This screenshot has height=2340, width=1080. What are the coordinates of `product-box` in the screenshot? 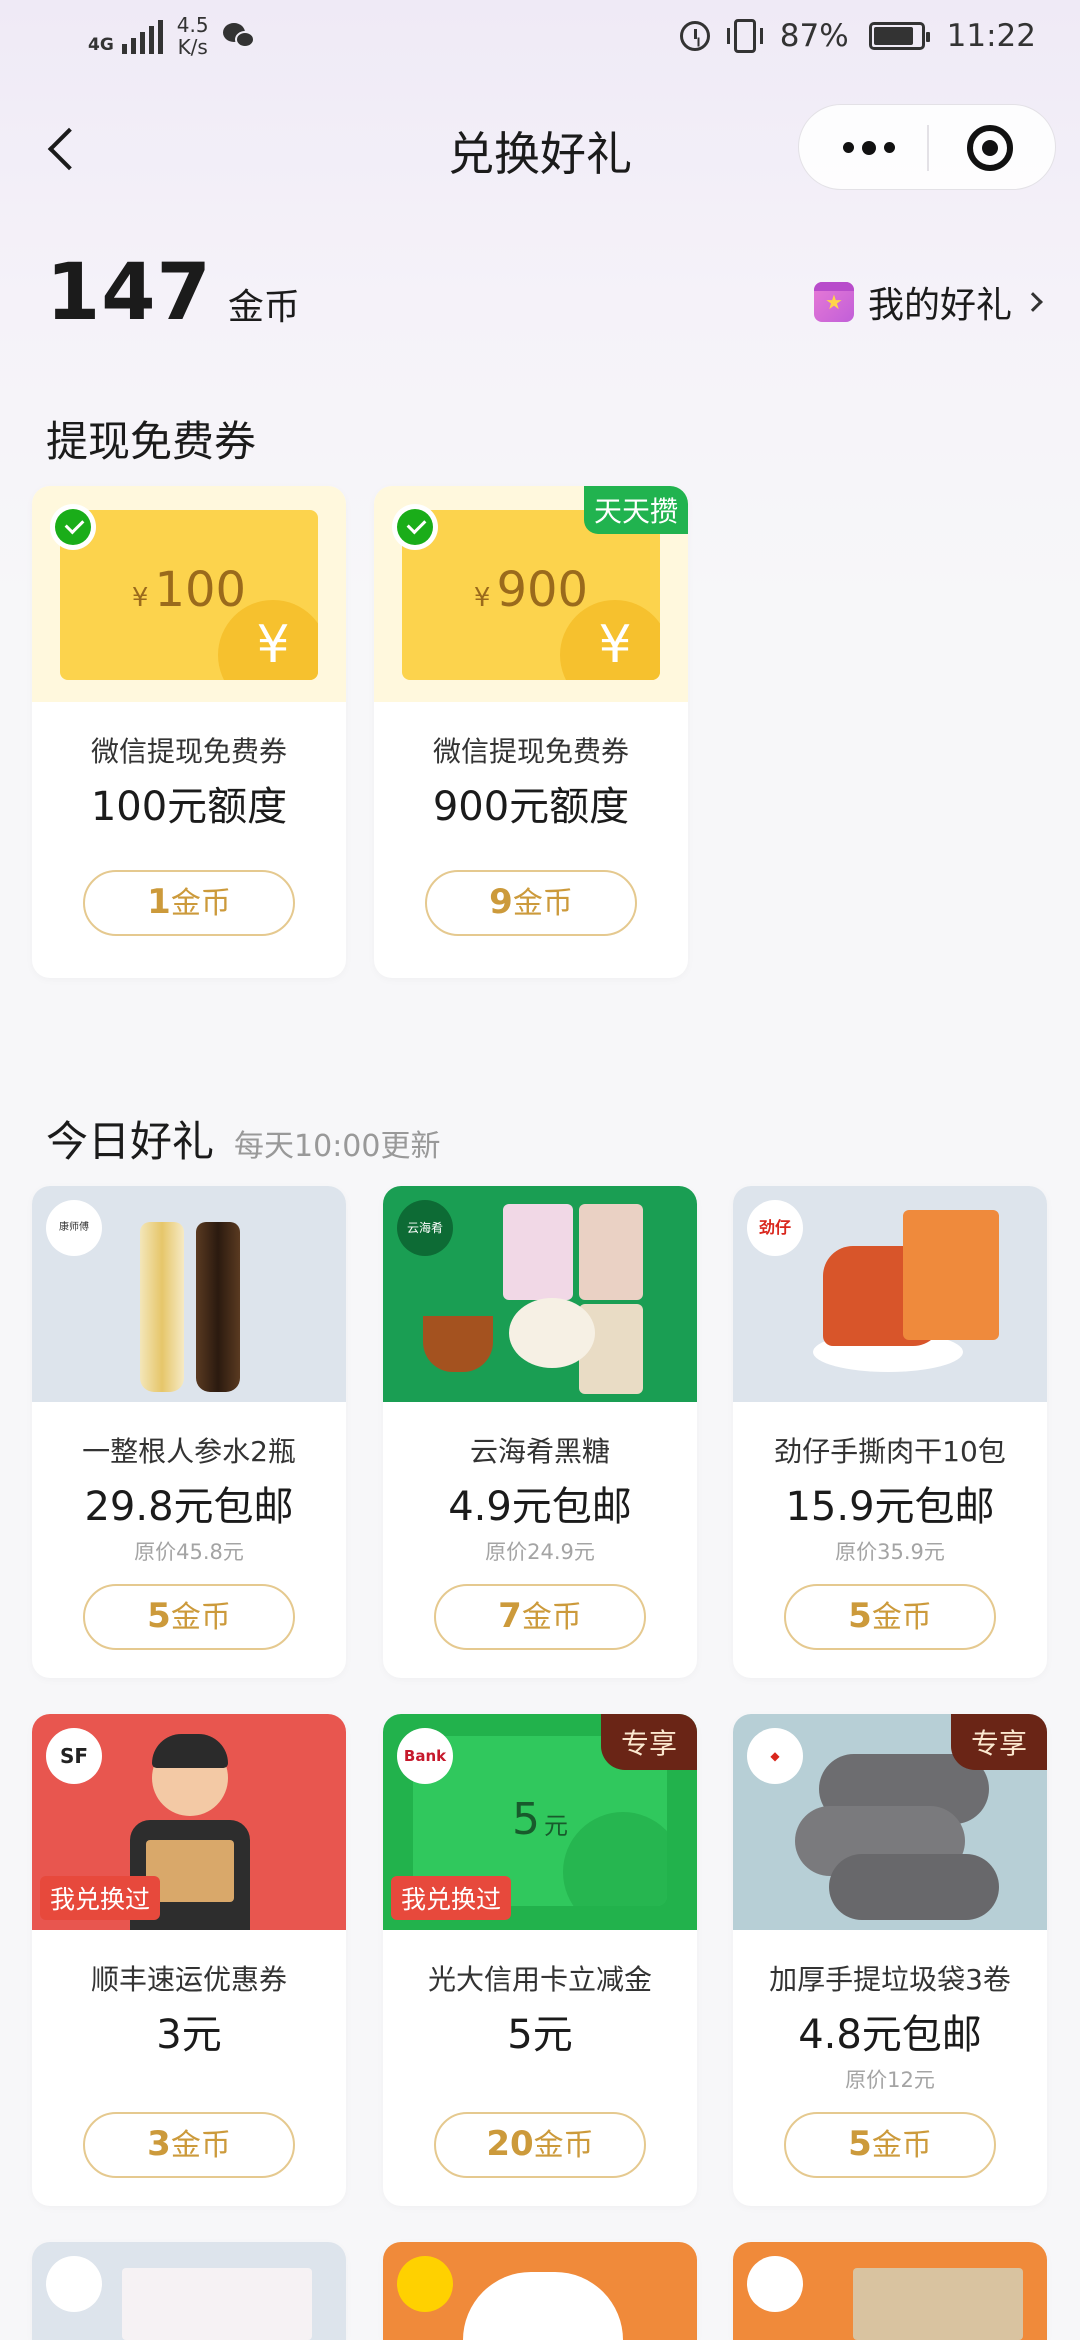 It's located at (217, 2304).